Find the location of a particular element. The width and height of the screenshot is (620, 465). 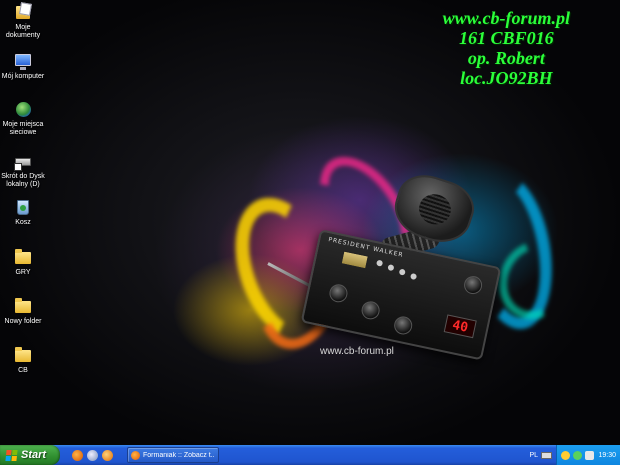

keyboard-icon is located at coordinates (546, 455).